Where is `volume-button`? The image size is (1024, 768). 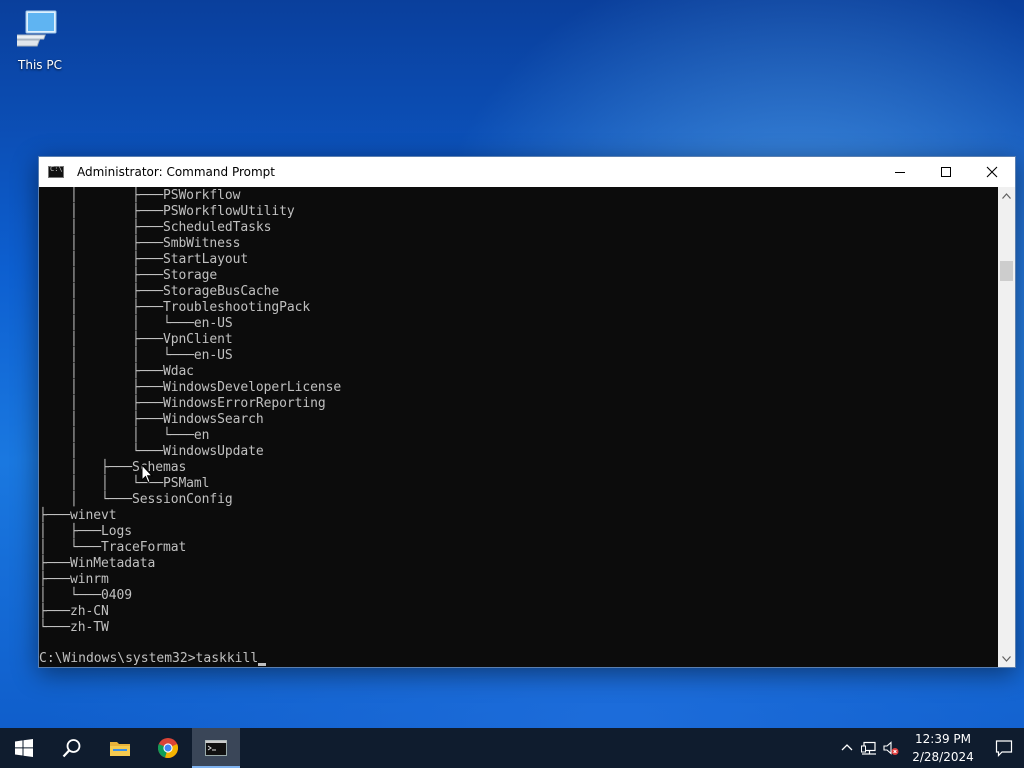 volume-button is located at coordinates (891, 748).